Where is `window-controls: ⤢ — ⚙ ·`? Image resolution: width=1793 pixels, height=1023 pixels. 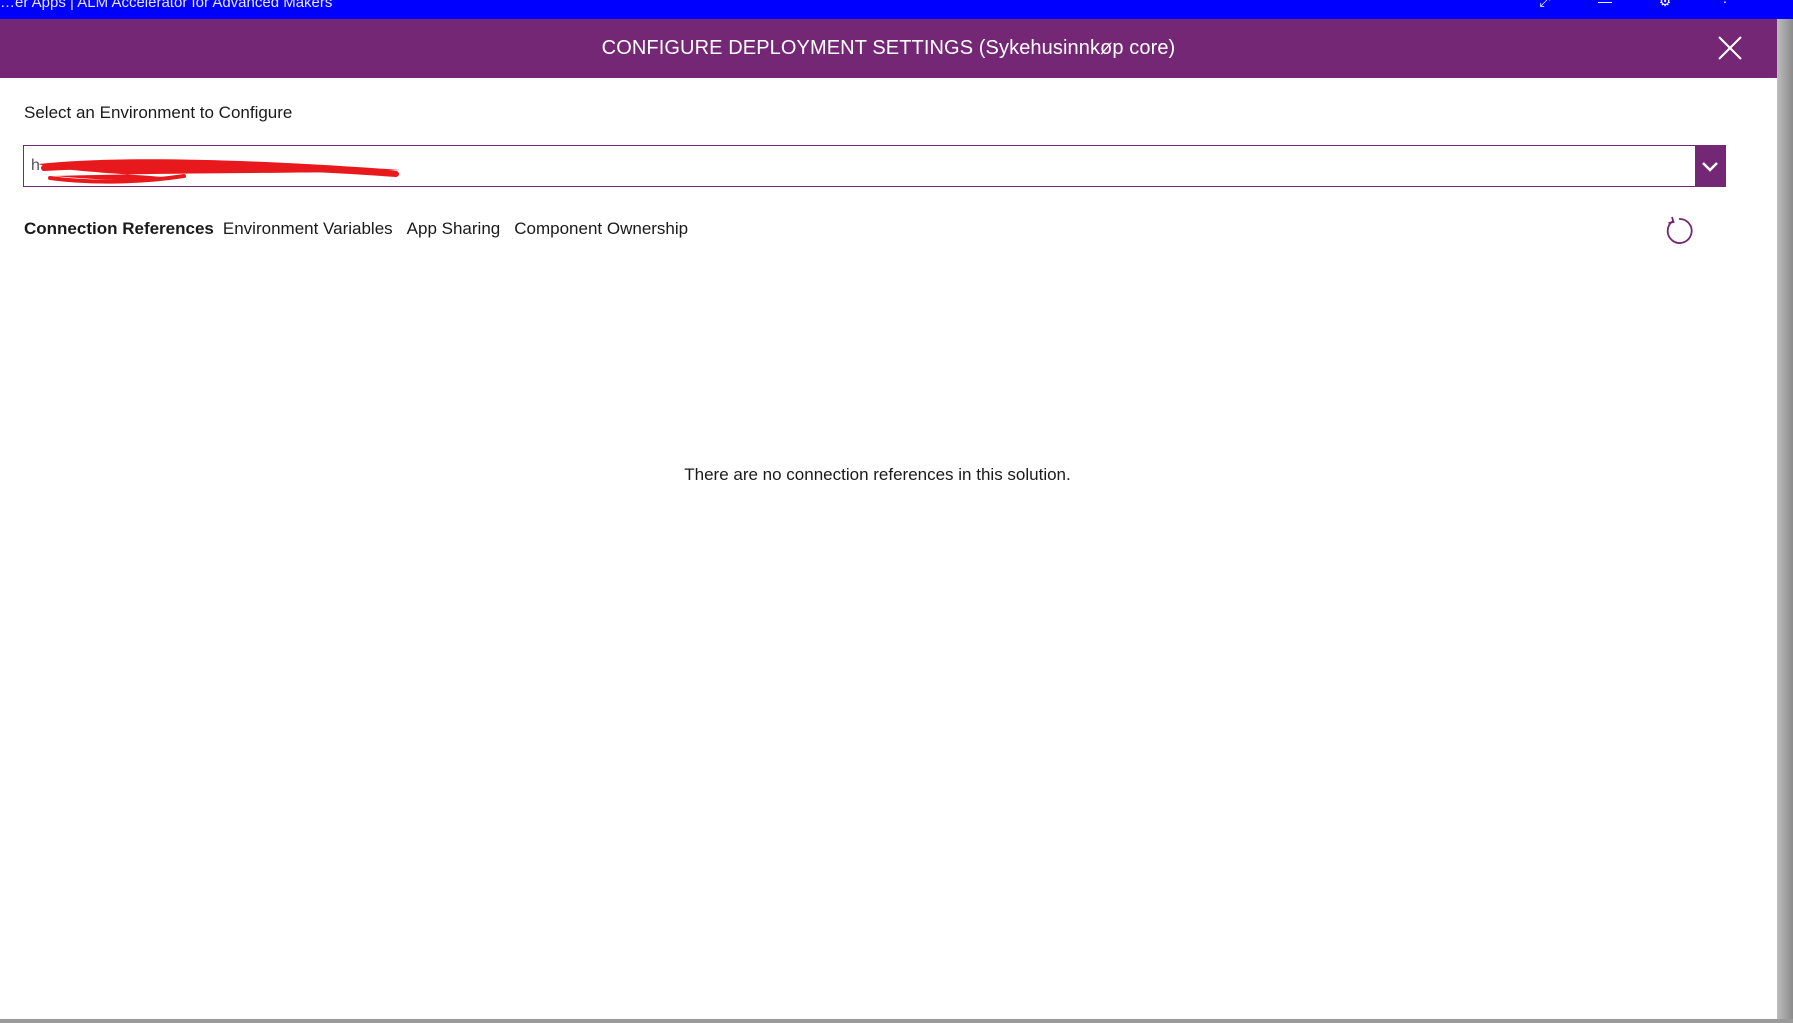 window-controls: ⤢ — ⚙ · is located at coordinates (1635, 5).